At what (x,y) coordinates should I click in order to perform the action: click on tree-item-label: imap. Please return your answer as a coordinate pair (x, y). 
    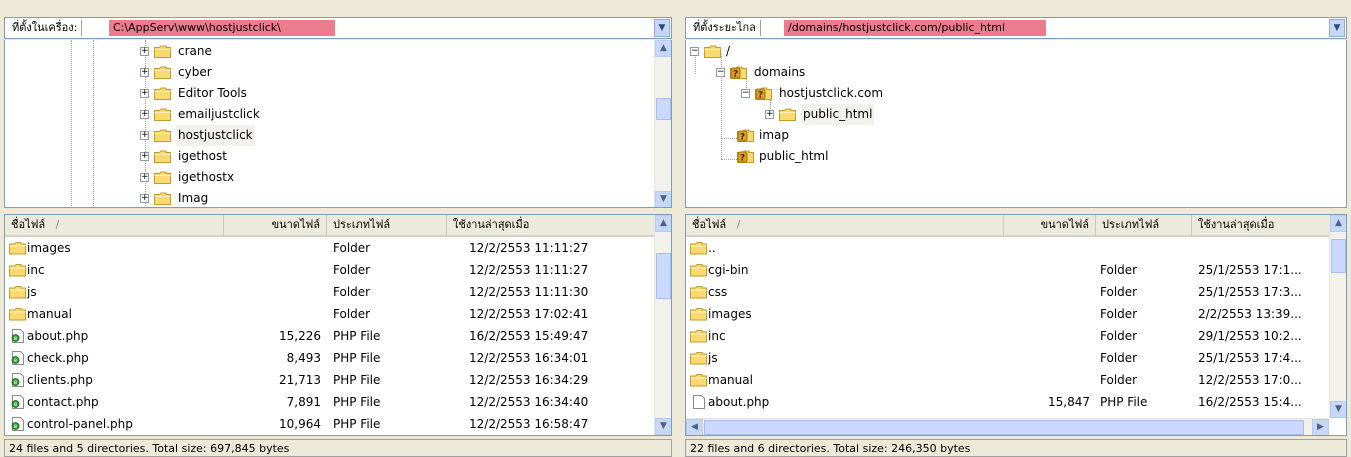
    Looking at the image, I should click on (774, 135).